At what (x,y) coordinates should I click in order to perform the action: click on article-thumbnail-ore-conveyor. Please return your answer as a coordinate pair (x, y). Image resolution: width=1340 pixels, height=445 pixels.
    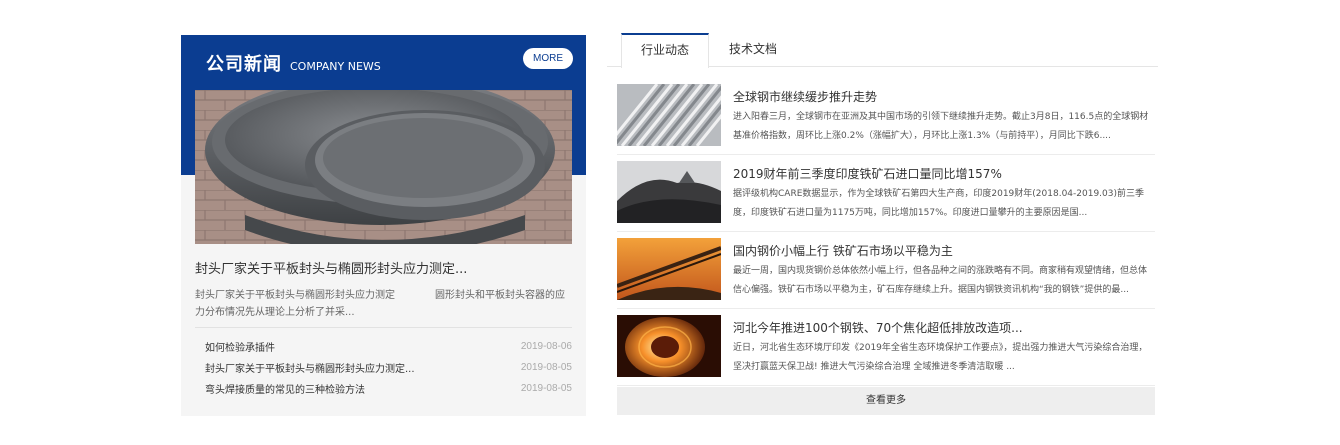
    Looking at the image, I should click on (669, 269).